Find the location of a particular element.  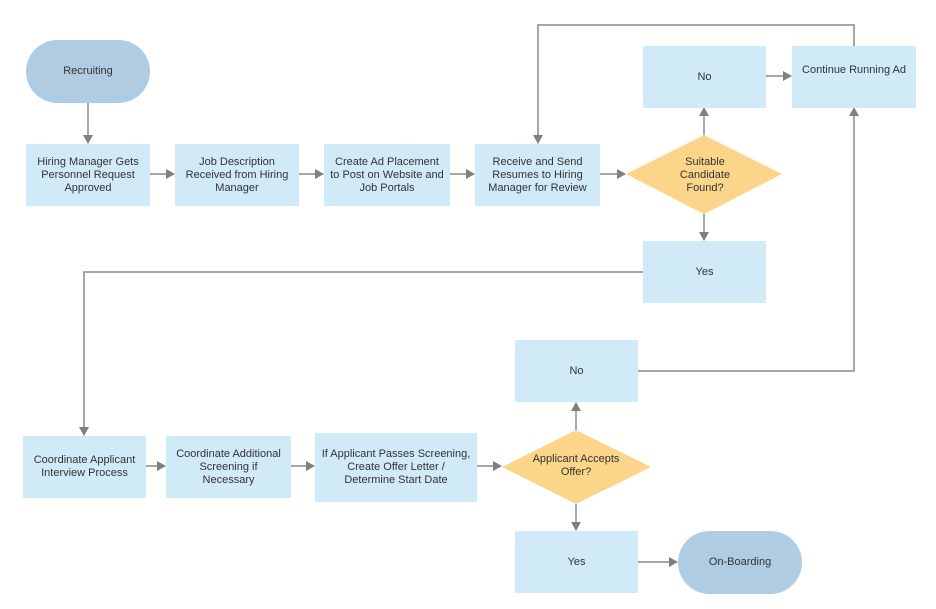

decision-accepts-offer-label: Applicant Accepts Offer? is located at coordinates (576, 465).